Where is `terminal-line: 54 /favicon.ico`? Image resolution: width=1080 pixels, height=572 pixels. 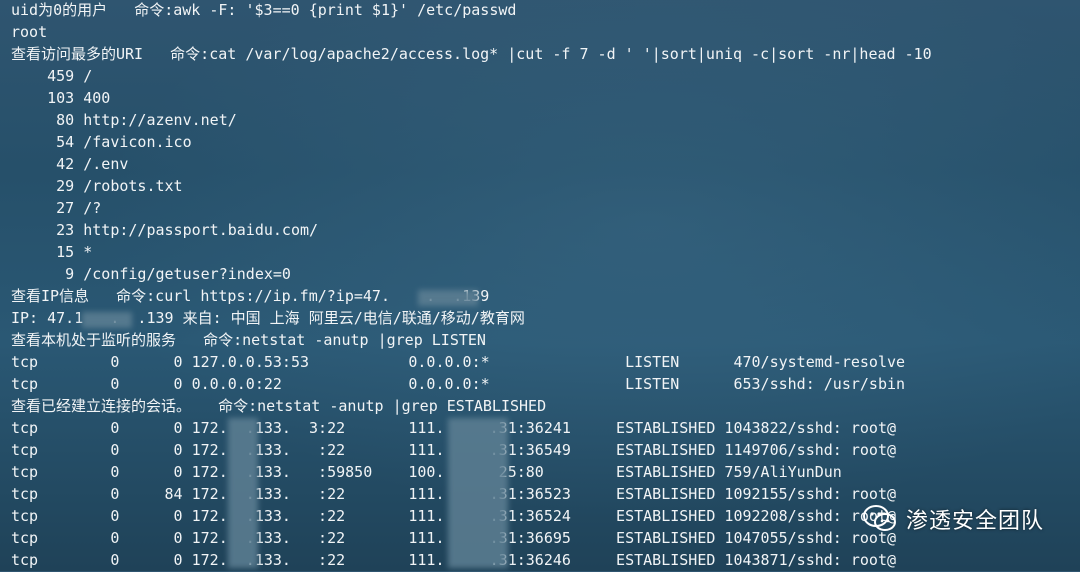 terminal-line: 54 /favicon.ico is located at coordinates (101, 142).